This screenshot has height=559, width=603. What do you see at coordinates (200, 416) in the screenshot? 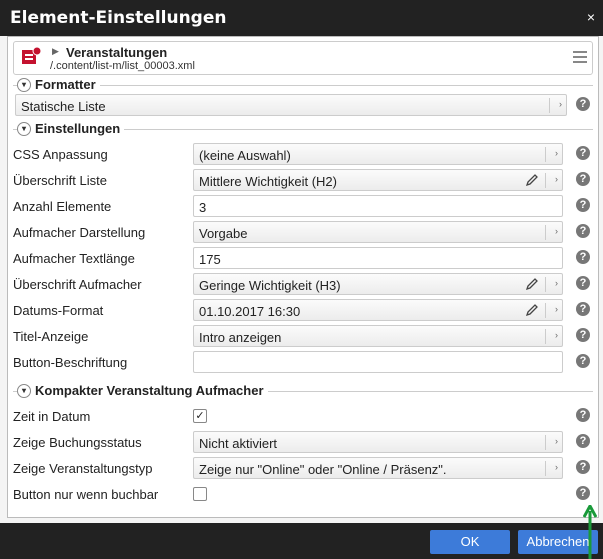
I see `time-in-date-checkbox: ✓` at bounding box center [200, 416].